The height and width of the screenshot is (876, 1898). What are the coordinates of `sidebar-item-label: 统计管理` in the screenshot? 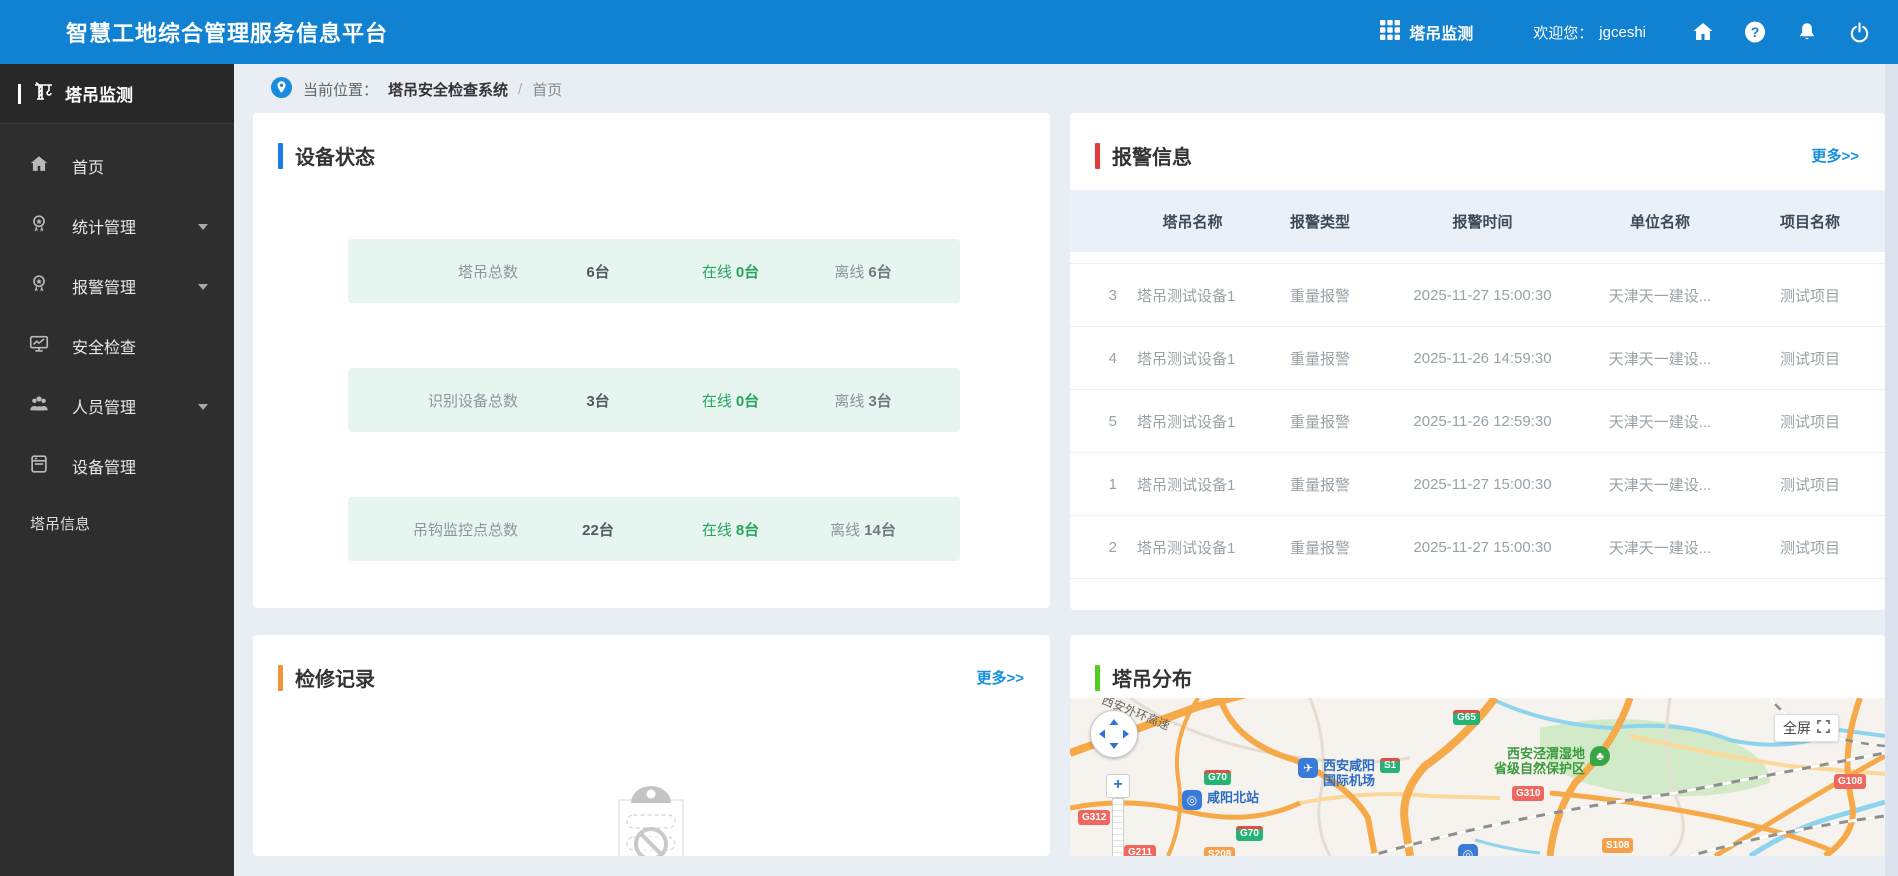 It's located at (104, 228).